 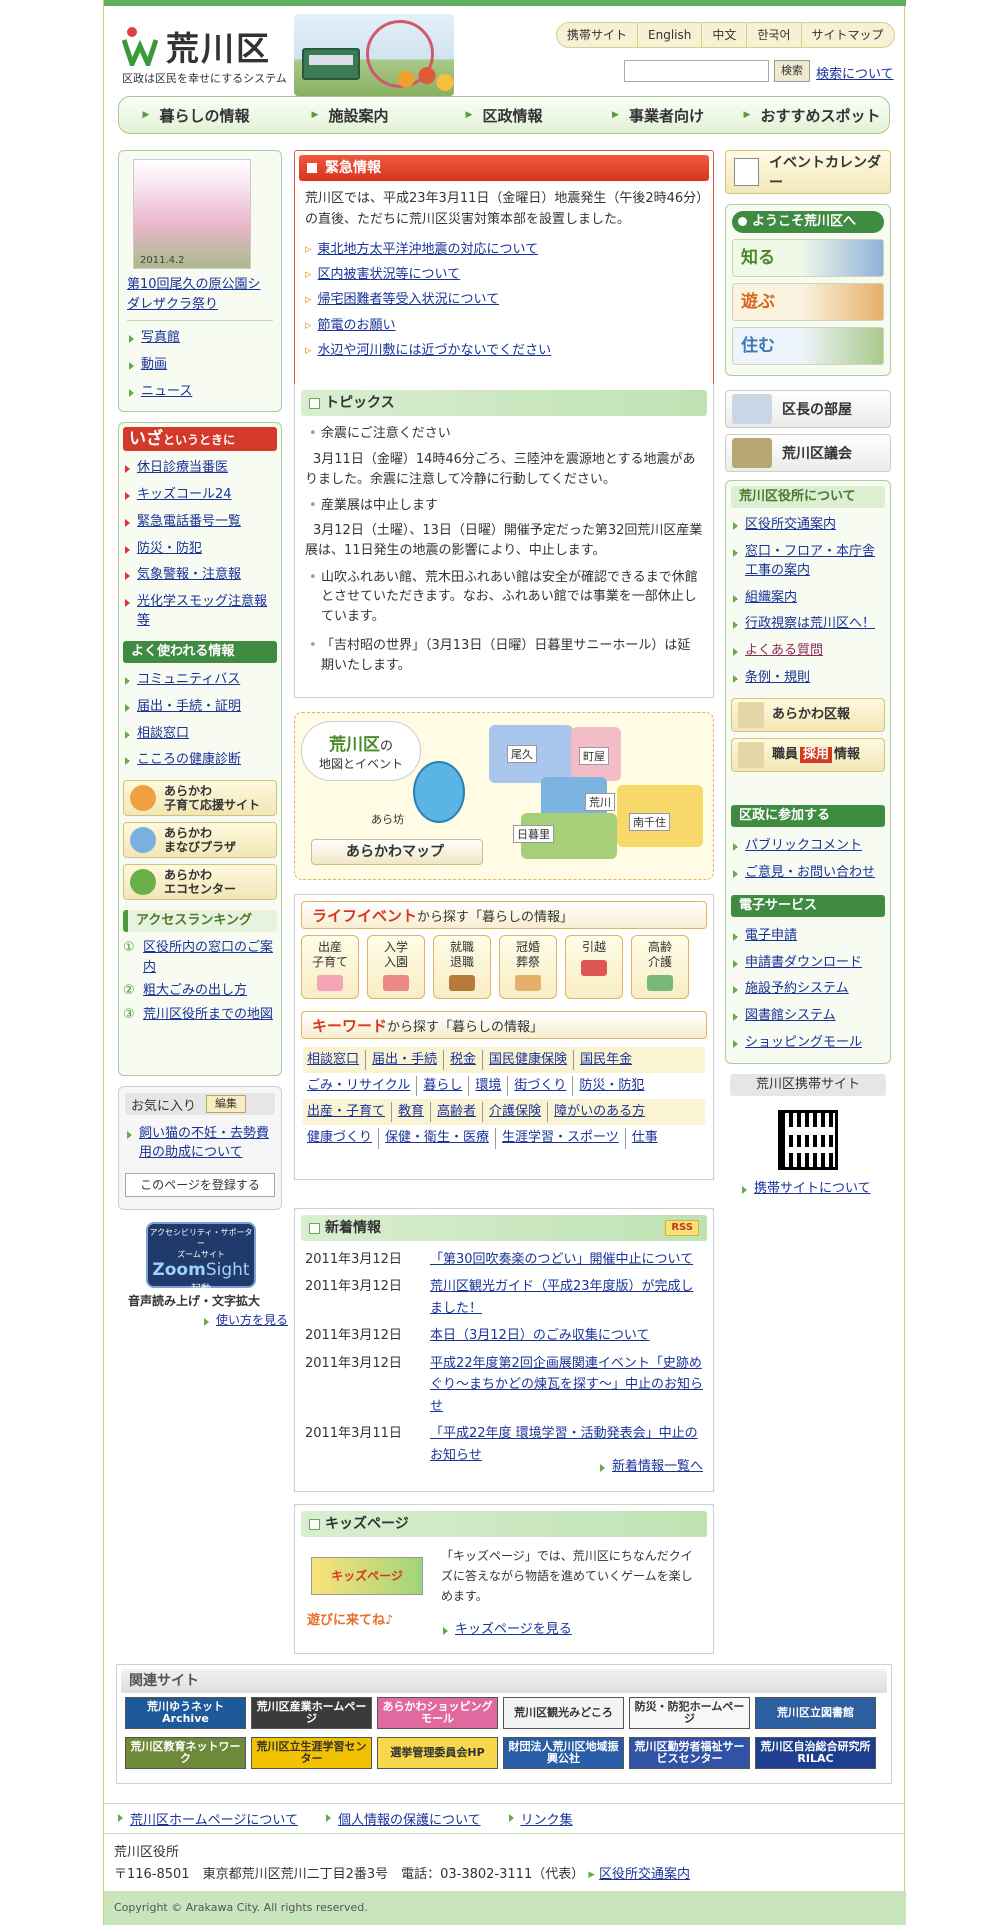 I want to click on gnav-government: 区政情報, so click(x=504, y=115).